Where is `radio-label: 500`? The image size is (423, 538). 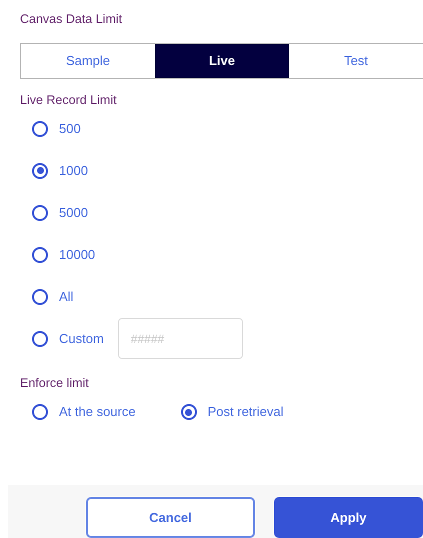
radio-label: 500 is located at coordinates (70, 128).